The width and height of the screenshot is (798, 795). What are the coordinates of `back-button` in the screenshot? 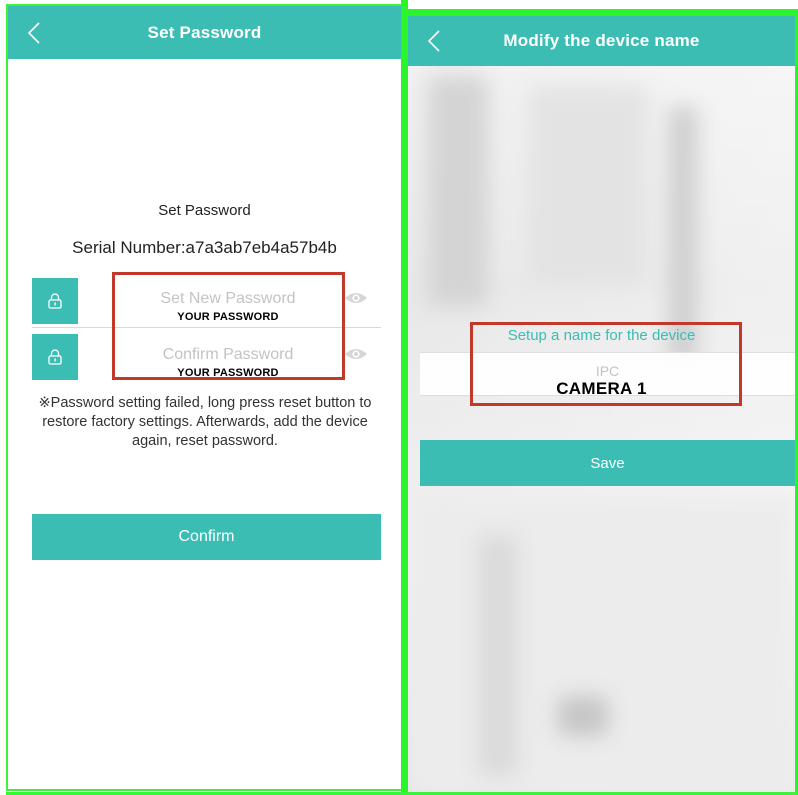 It's located at (434, 41).